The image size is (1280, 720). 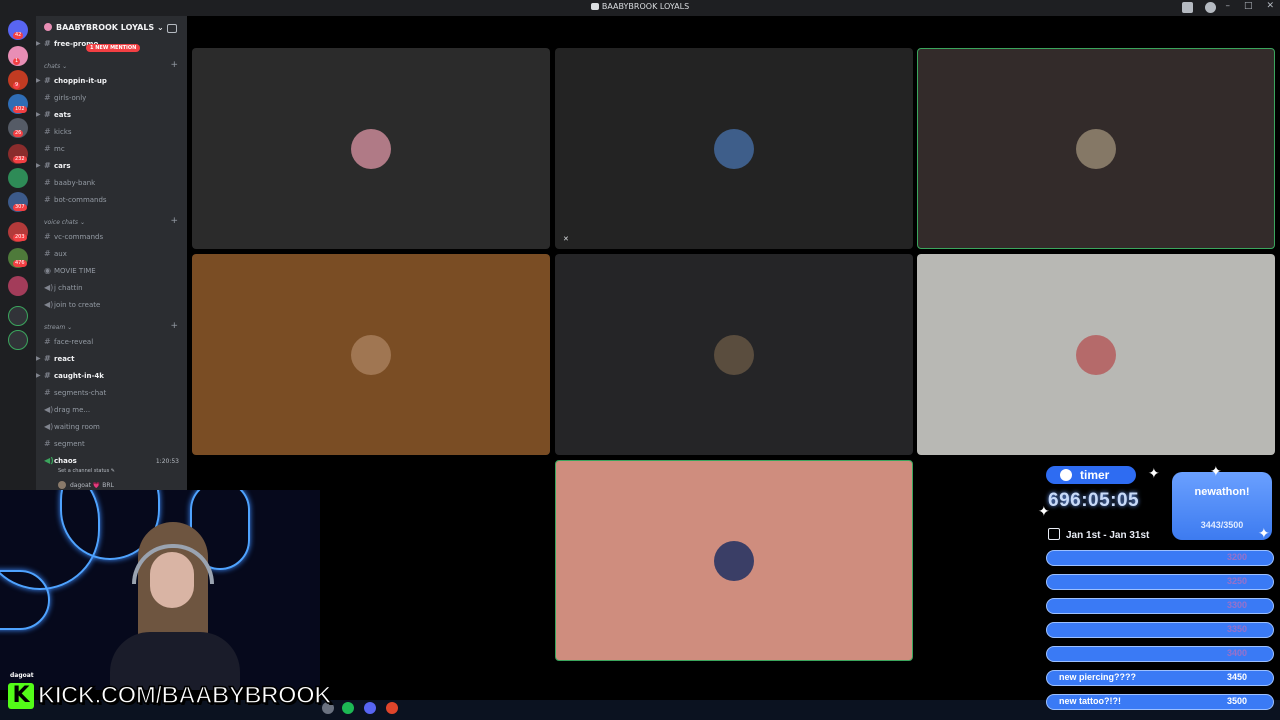 I want to click on channel-cars: ▶ # cars, so click(x=53, y=166).